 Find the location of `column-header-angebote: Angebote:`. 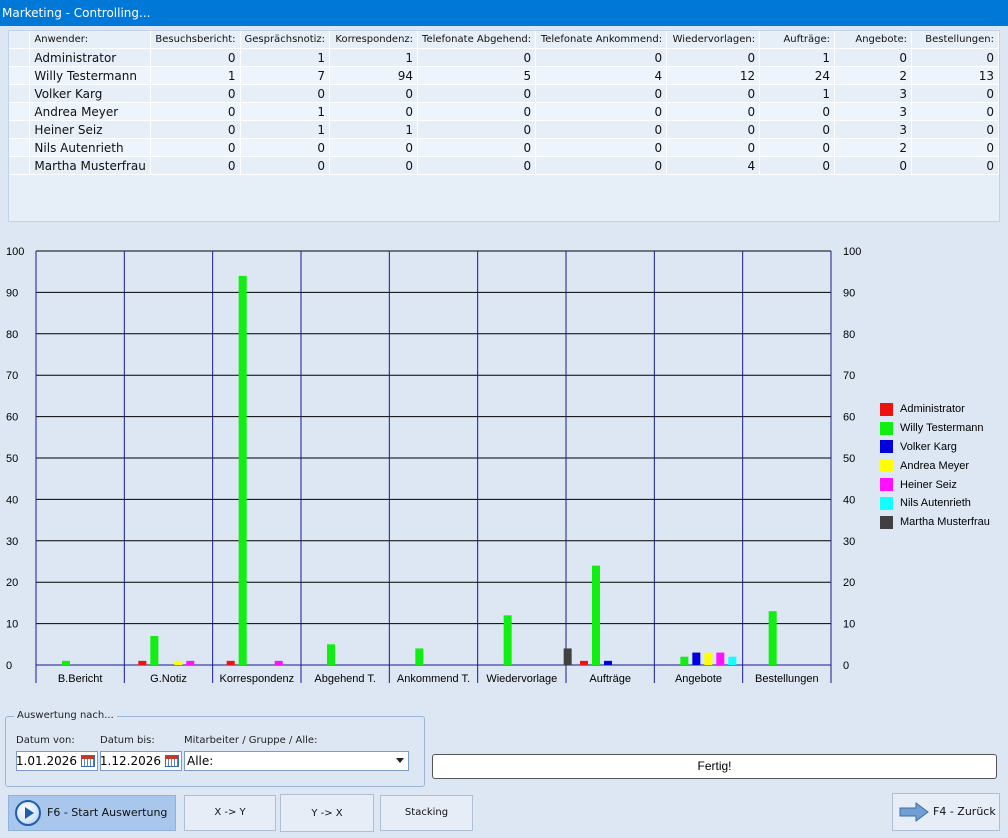

column-header-angebote: Angebote: is located at coordinates (873, 40).